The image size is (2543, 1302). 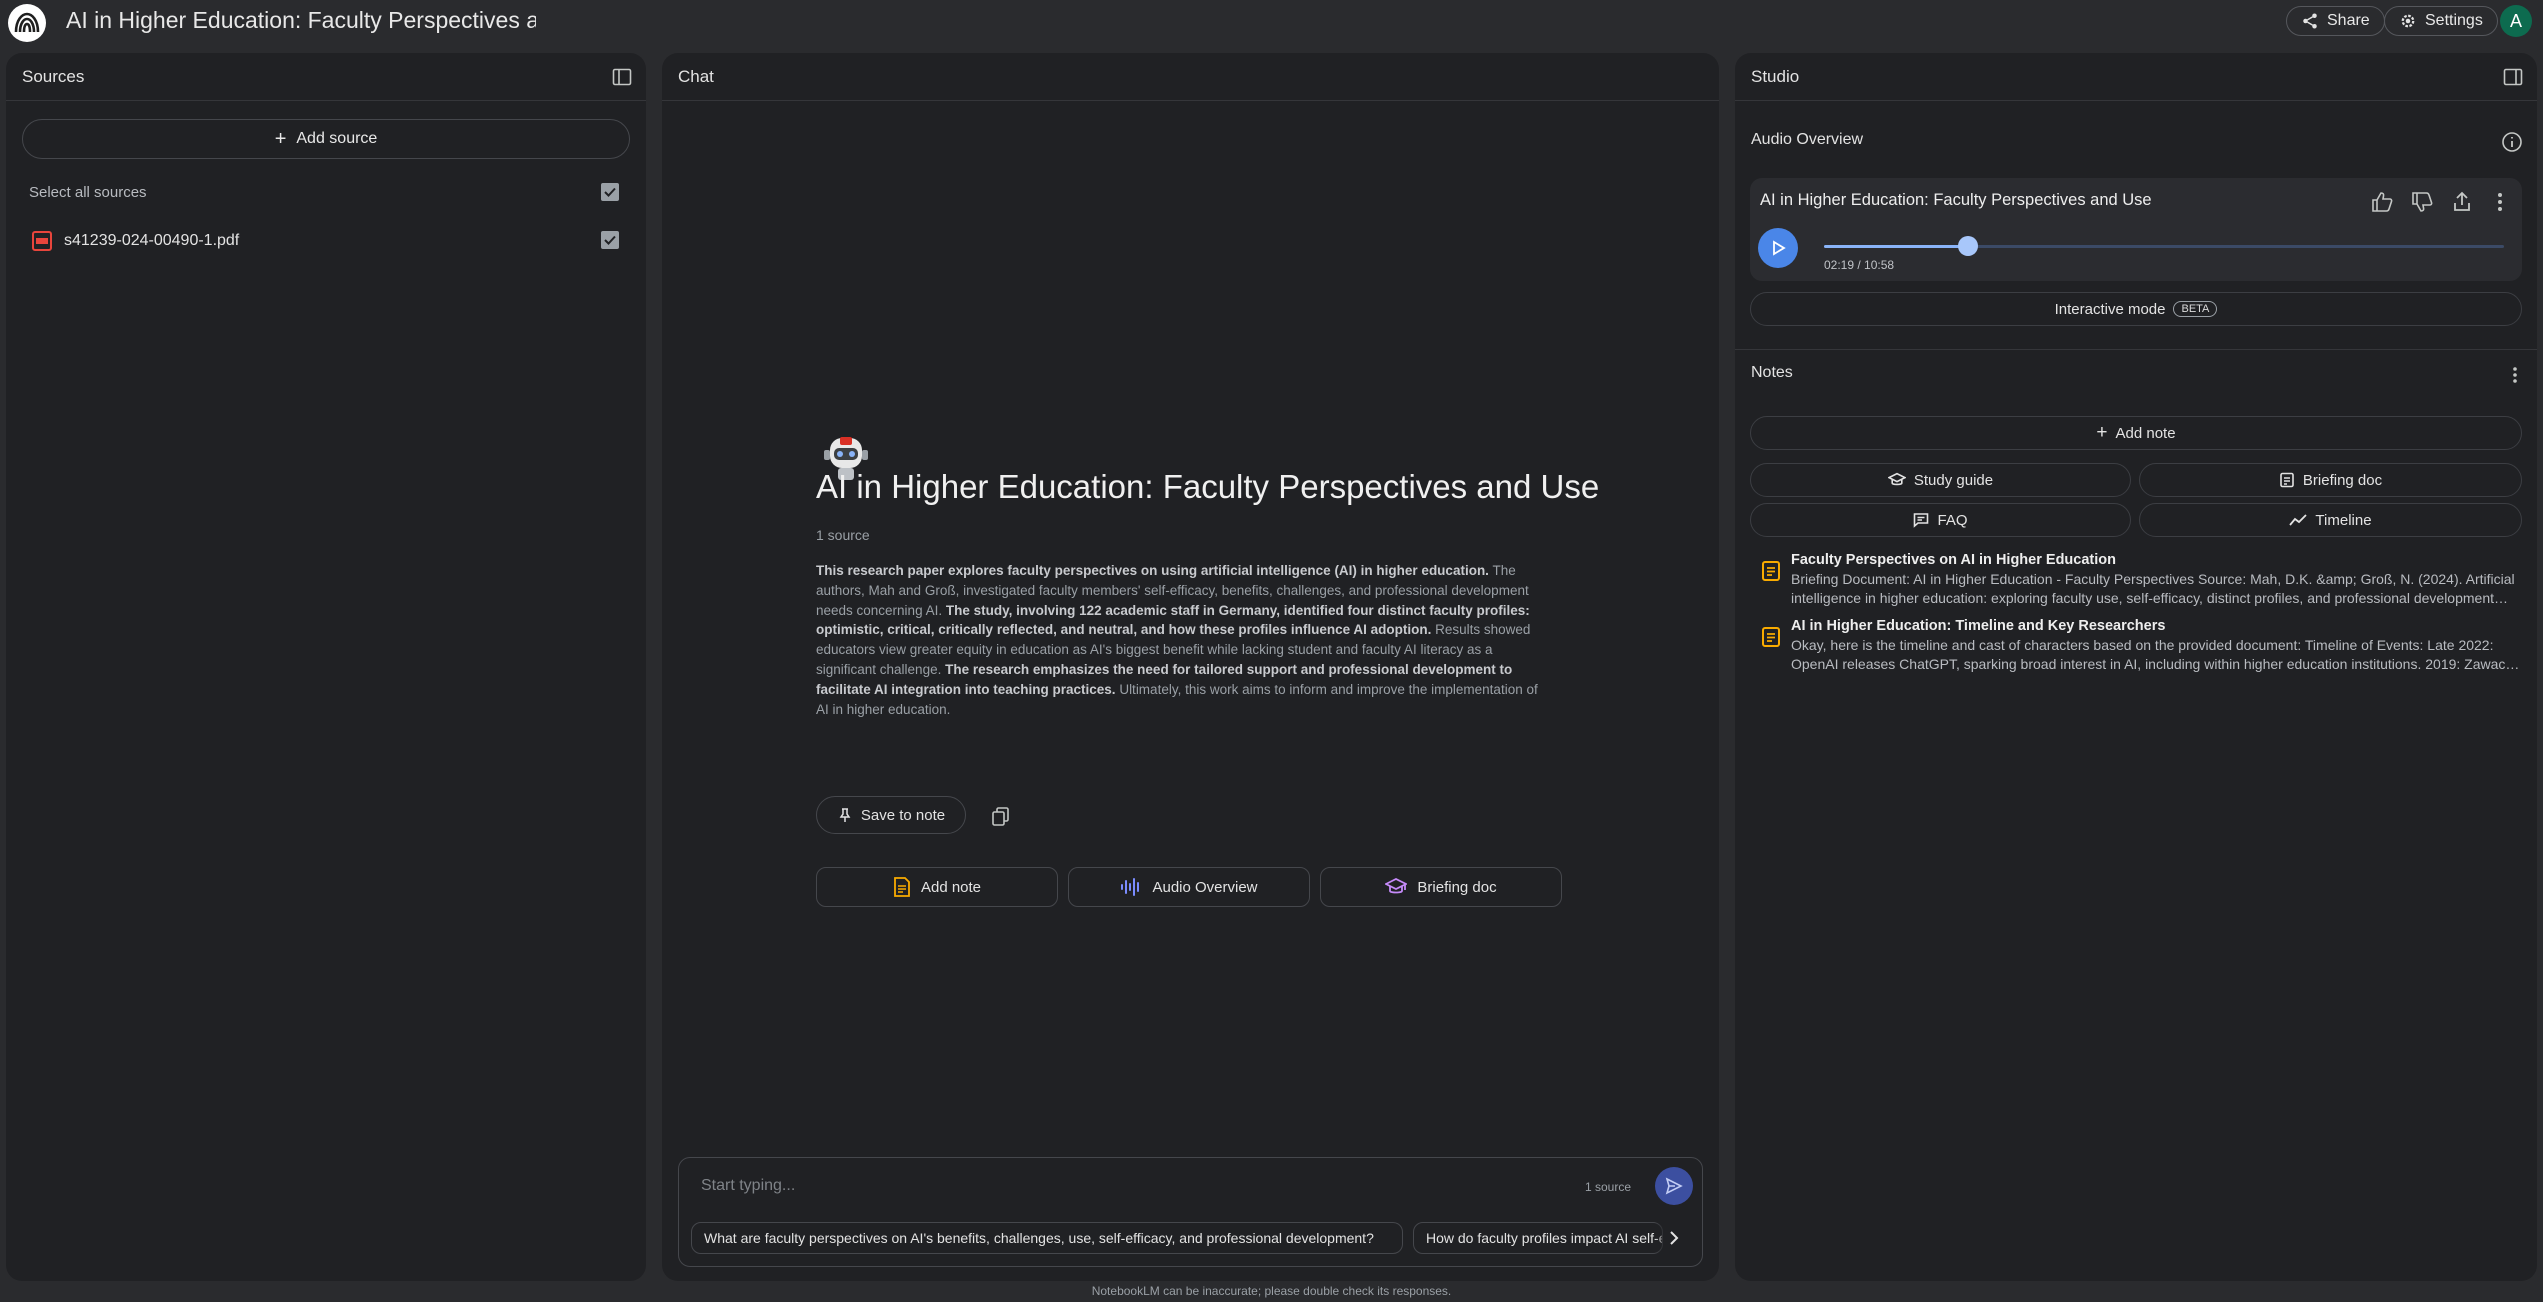 I want to click on faq-button: FAQ, so click(x=1940, y=520).